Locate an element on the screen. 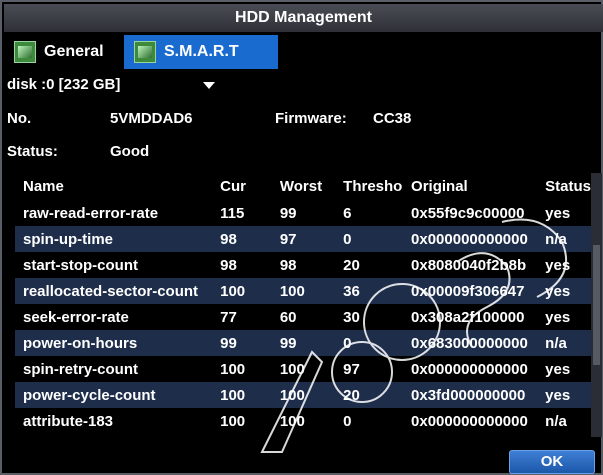 This screenshot has height=475, width=603. row-threshold: 30 is located at coordinates (351, 317).